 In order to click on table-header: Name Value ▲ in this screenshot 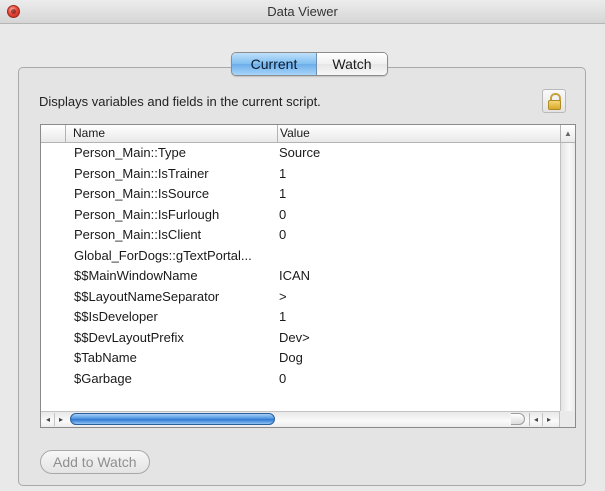, I will do `click(308, 134)`.